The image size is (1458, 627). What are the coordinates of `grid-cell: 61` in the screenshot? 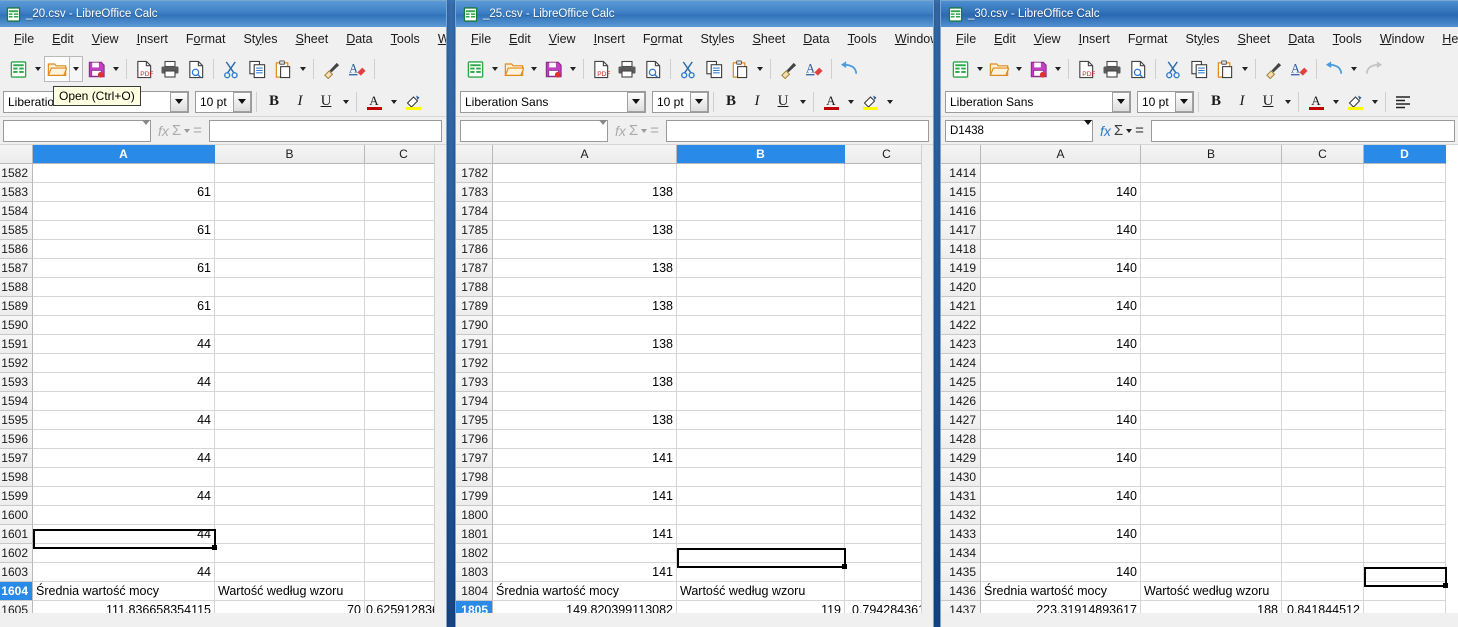 It's located at (124, 306).